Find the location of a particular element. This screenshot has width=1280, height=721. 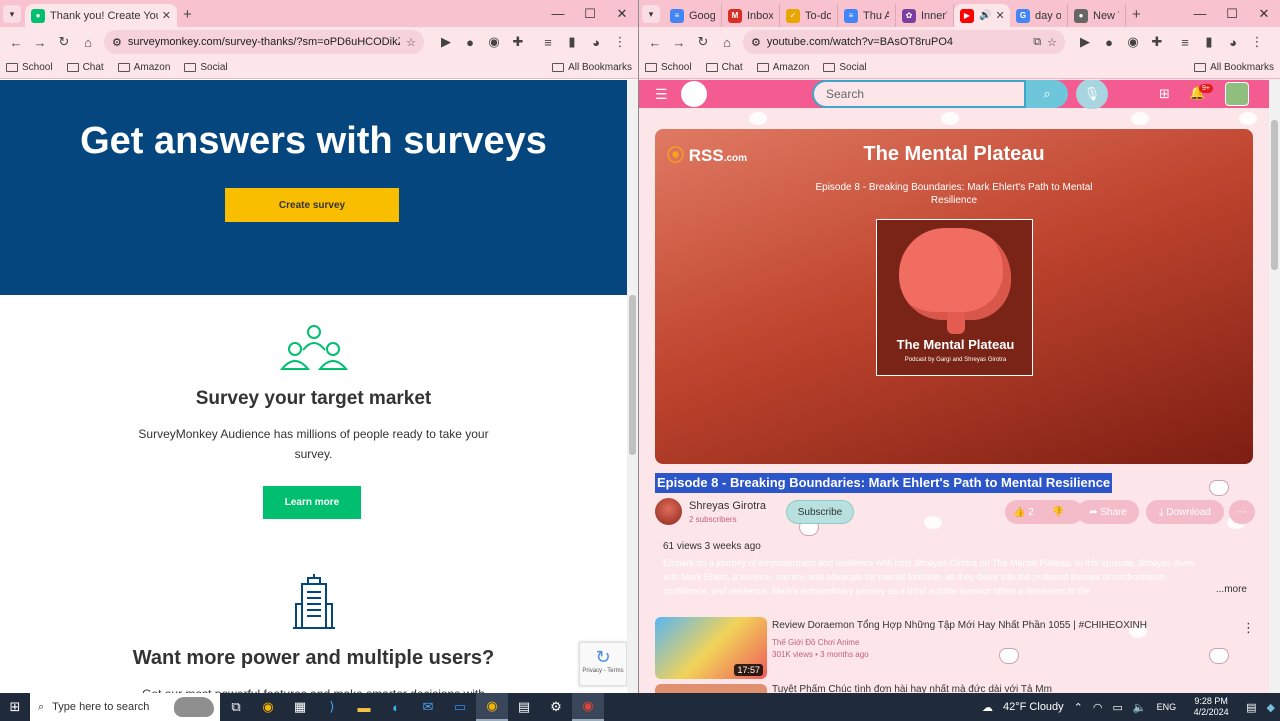

channel-avatar is located at coordinates (668, 511).